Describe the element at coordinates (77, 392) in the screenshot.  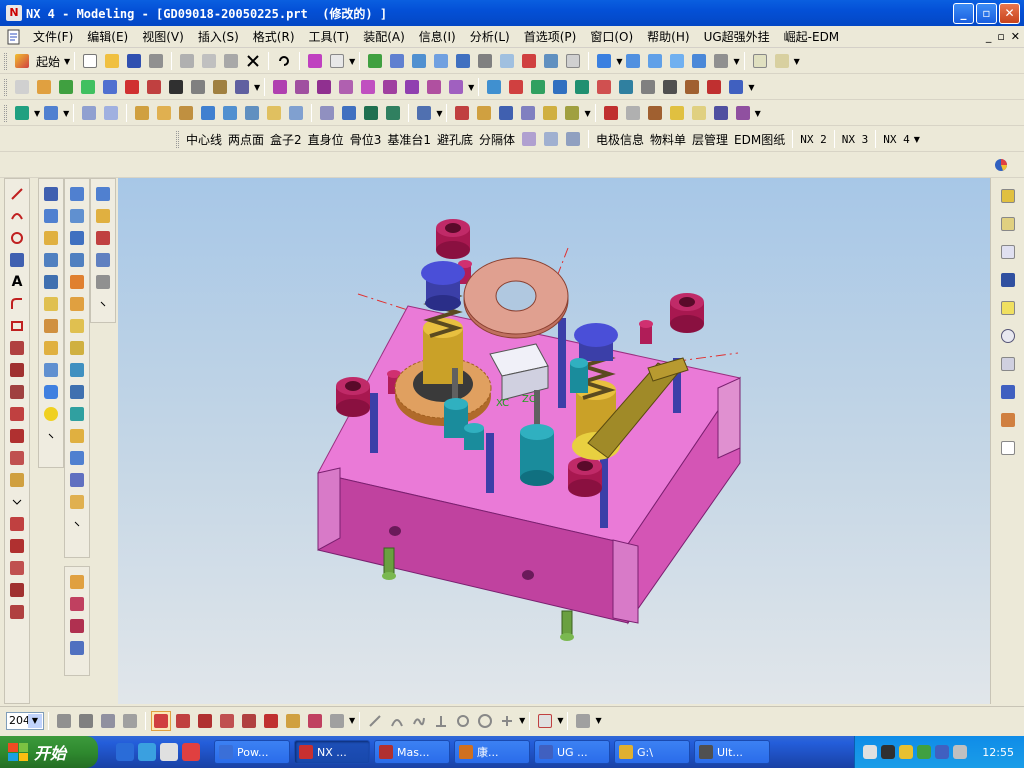
I see `op-10-icon` at that location.